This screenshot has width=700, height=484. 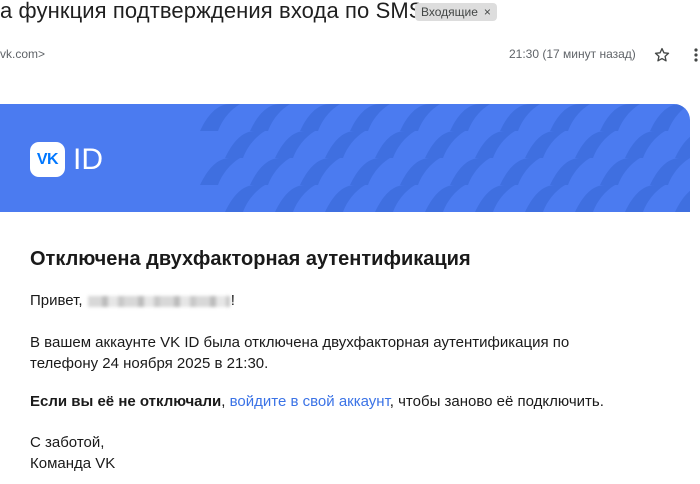 I want to click on more-vert-icon, so click(x=693, y=55).